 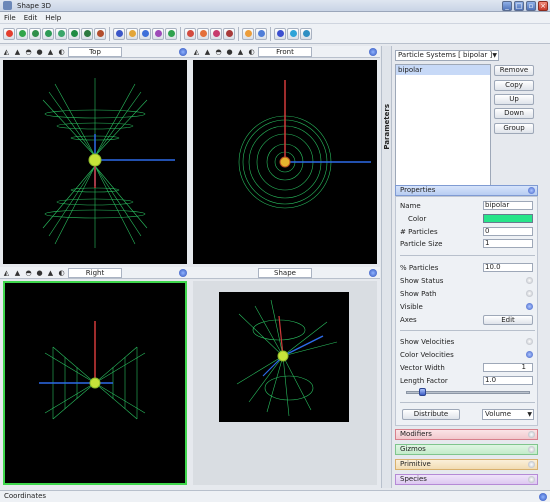 I want to click on menu-edit: Edit, so click(x=31, y=18).